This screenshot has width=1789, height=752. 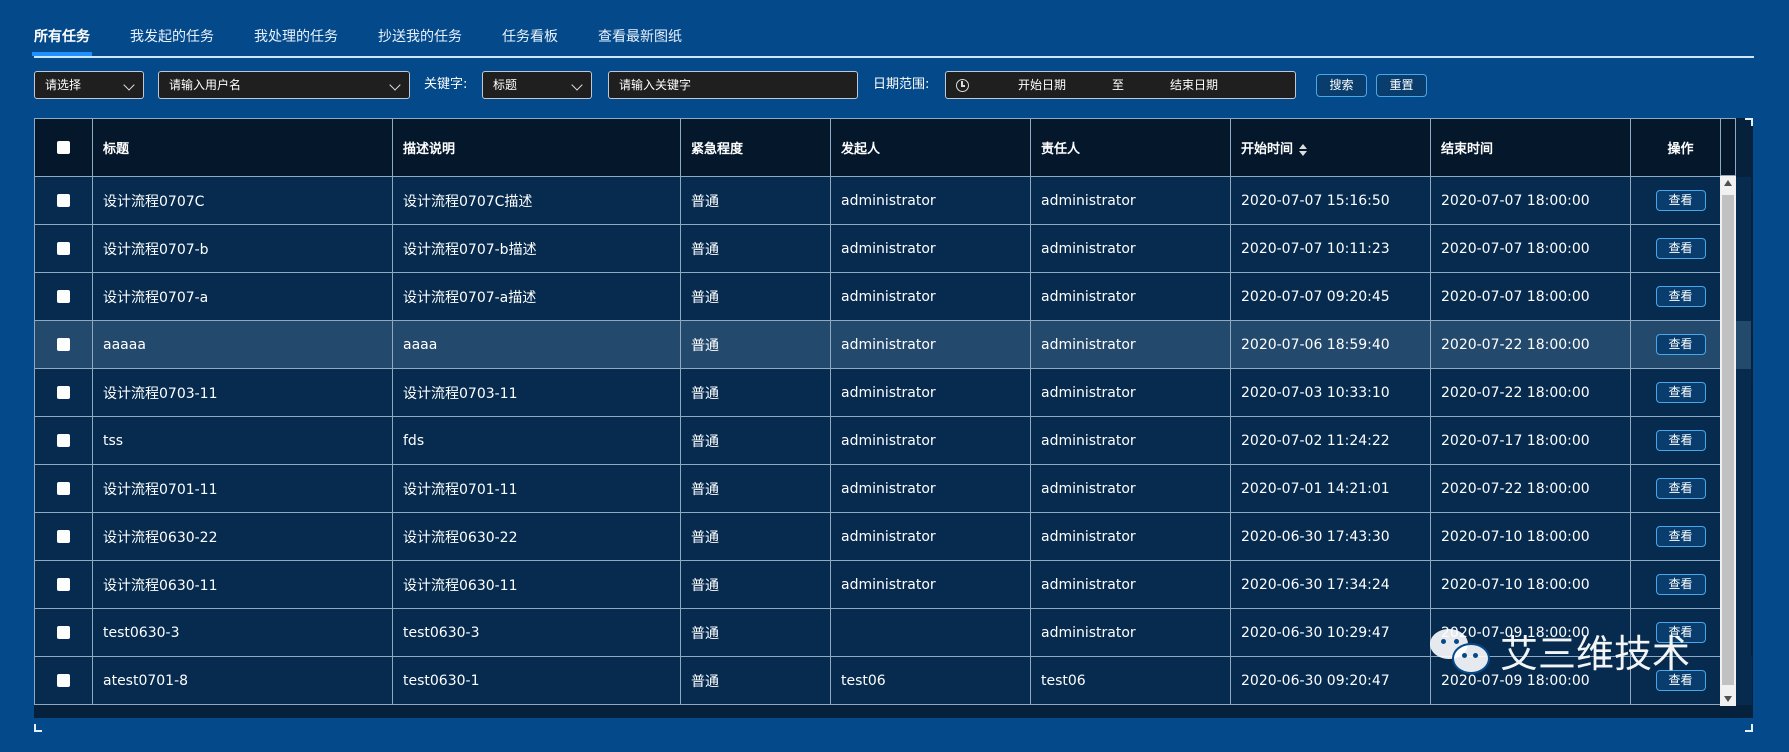 I want to click on tab-my-initiated: 我发起的任务, so click(x=172, y=40).